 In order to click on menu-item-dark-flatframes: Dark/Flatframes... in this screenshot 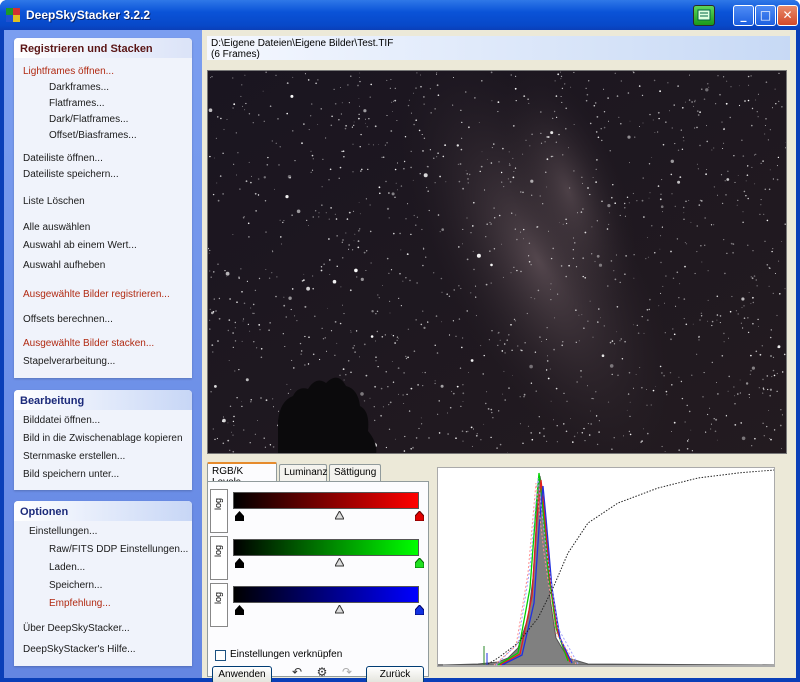, I will do `click(88, 119)`.